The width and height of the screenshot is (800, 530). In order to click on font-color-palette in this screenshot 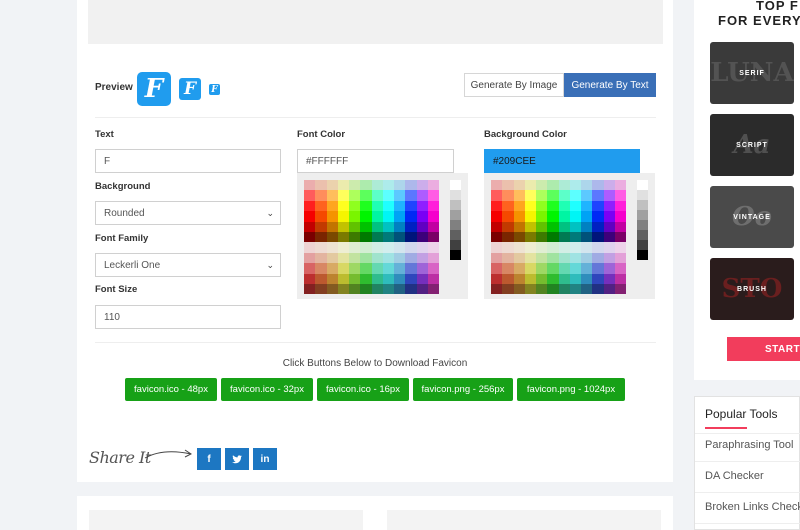, I will do `click(371, 237)`.